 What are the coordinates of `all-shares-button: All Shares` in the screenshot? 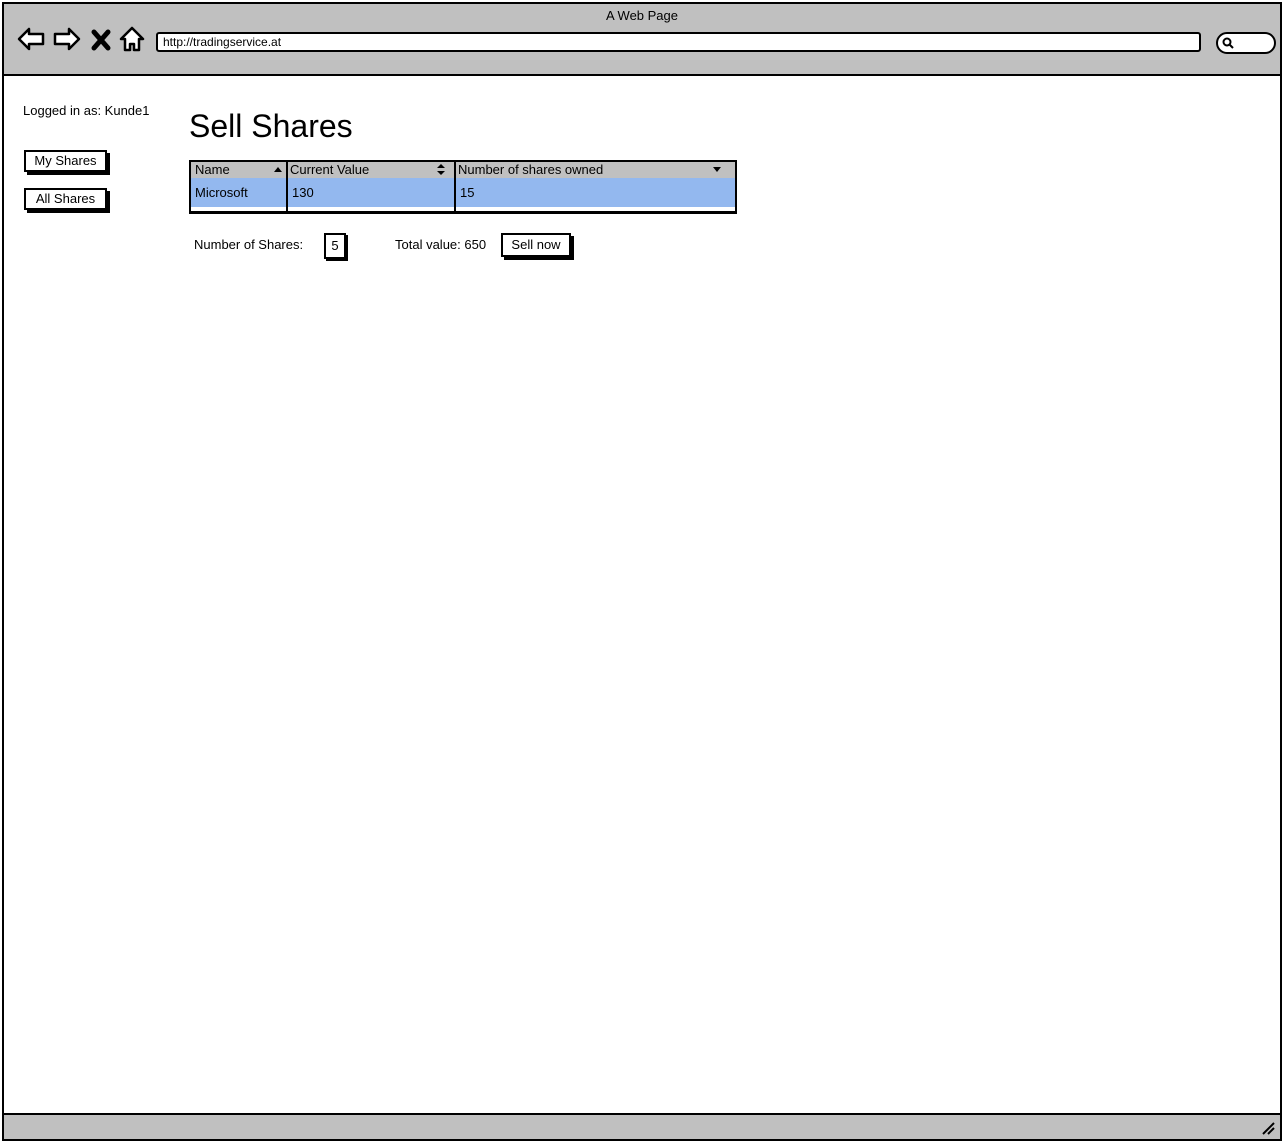 It's located at (65, 199).